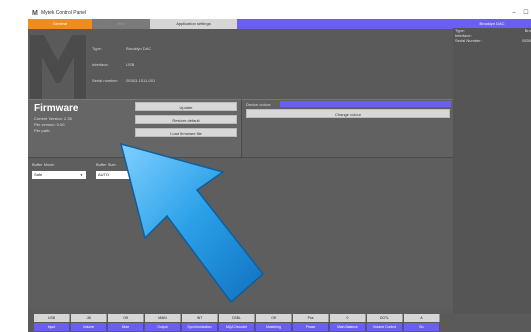  Describe the element at coordinates (121, 24) in the screenshot. I see `tab-rtst: Rtst` at that location.